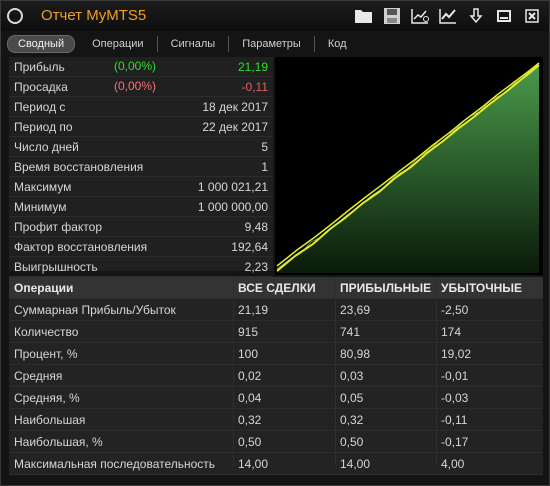  I want to click on stat-row-drawdown: Просадка (0,00%) -0,11, so click(141, 87).